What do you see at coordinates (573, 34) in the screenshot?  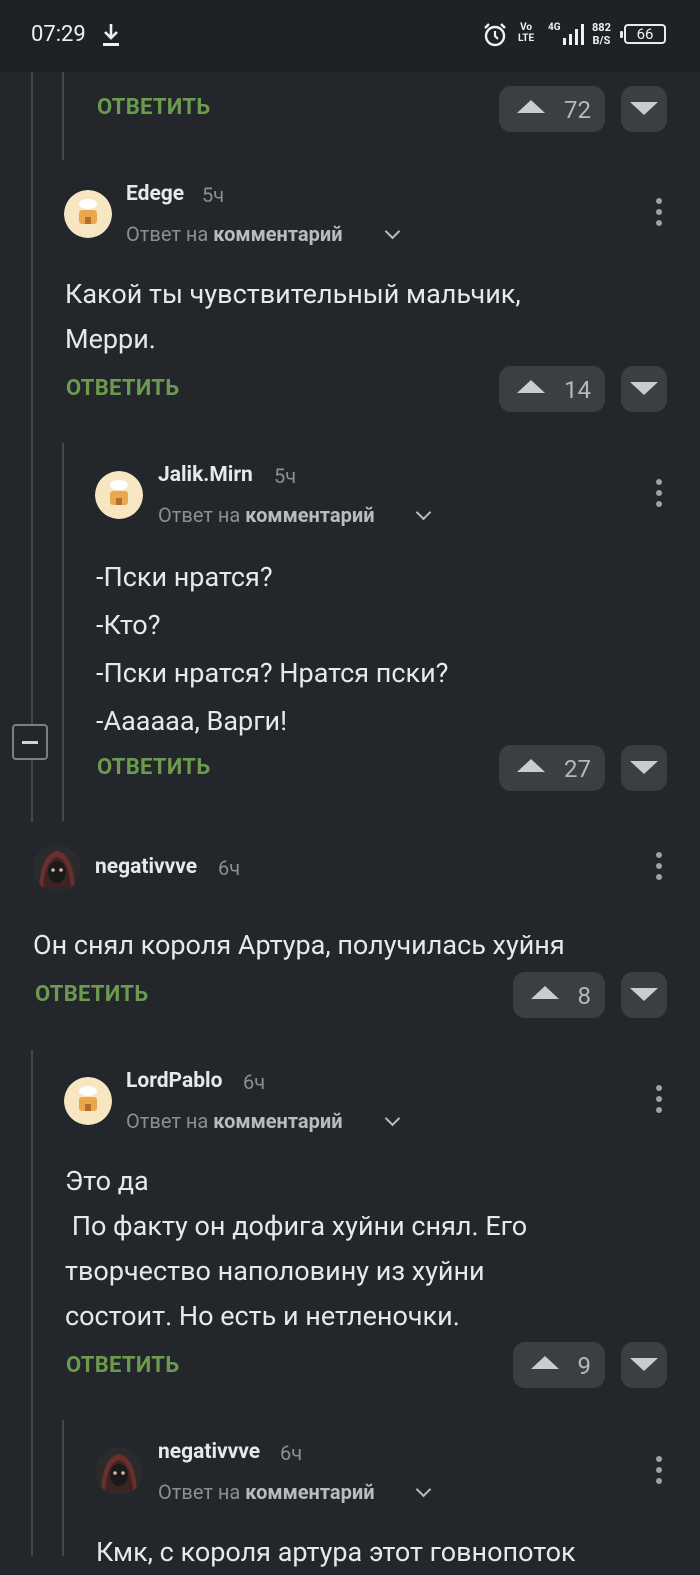 I see `signal-icon` at bounding box center [573, 34].